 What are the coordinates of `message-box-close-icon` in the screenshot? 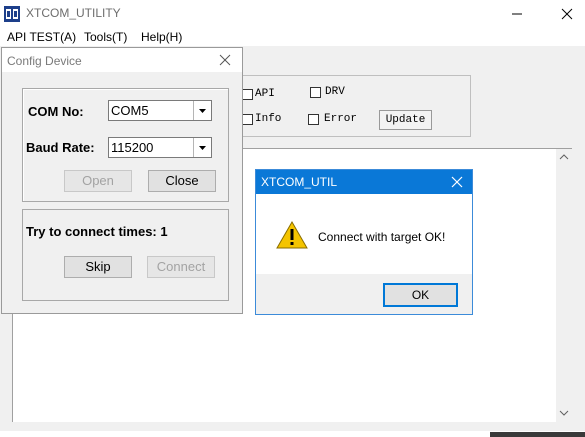 It's located at (457, 182).